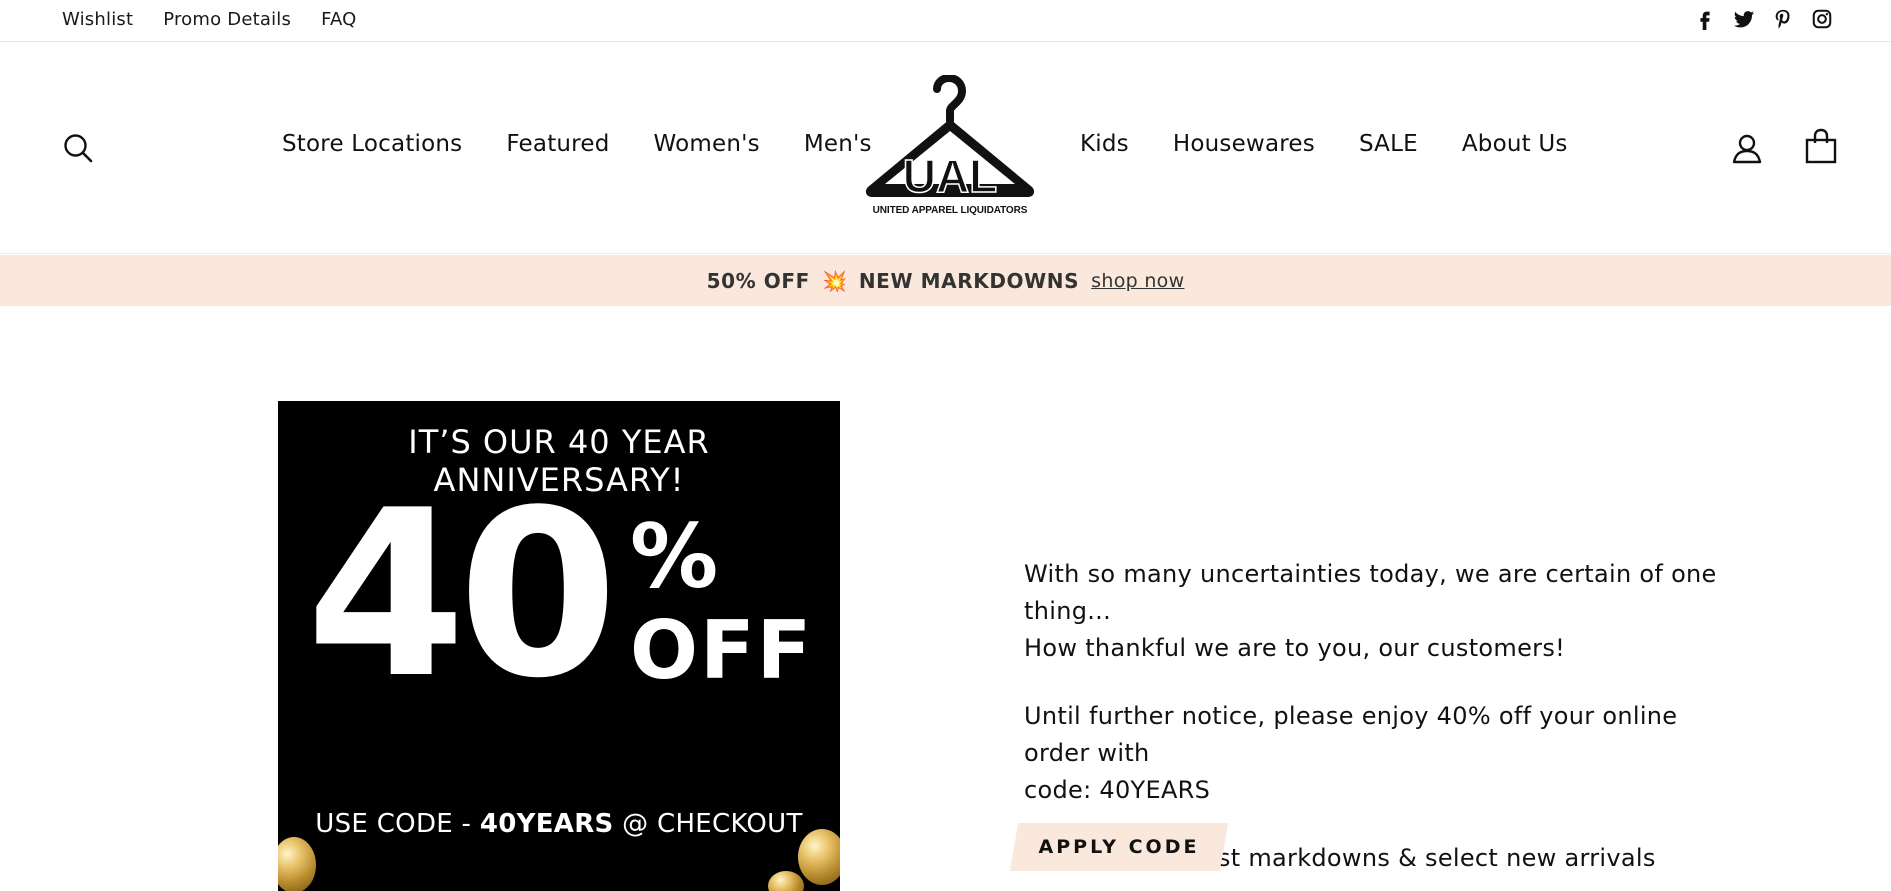 Image resolution: width=1891 pixels, height=891 pixels. What do you see at coordinates (227, 19) in the screenshot?
I see `promo-details-link: Promo Details` at bounding box center [227, 19].